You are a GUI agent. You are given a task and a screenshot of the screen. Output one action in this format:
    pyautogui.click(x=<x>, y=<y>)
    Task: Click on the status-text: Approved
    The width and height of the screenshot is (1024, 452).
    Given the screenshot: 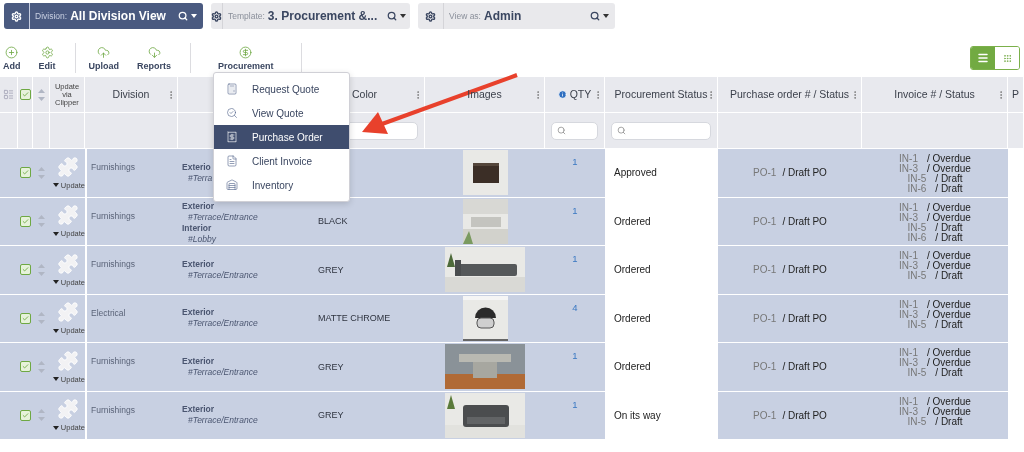 What is the action you would take?
    pyautogui.click(x=635, y=173)
    